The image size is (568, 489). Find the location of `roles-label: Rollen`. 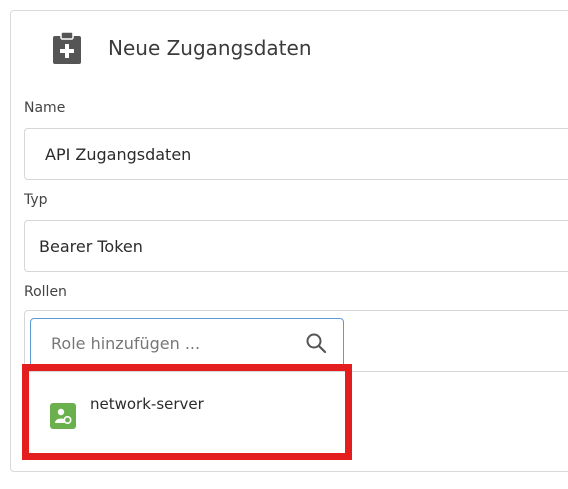

roles-label: Rollen is located at coordinates (45, 292).